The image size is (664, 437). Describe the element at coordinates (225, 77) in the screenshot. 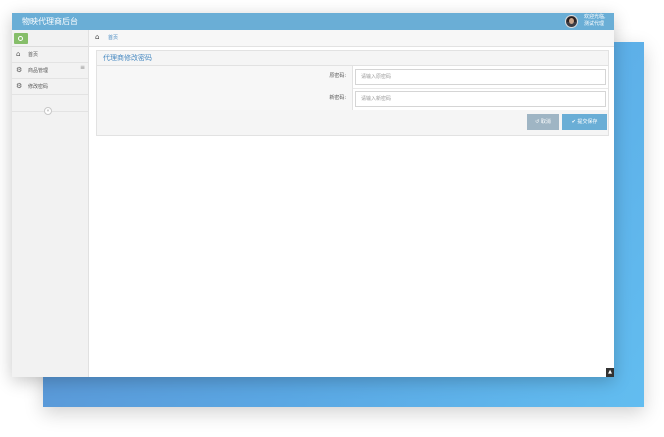

I see `form-label-cell: 原密码:` at that location.